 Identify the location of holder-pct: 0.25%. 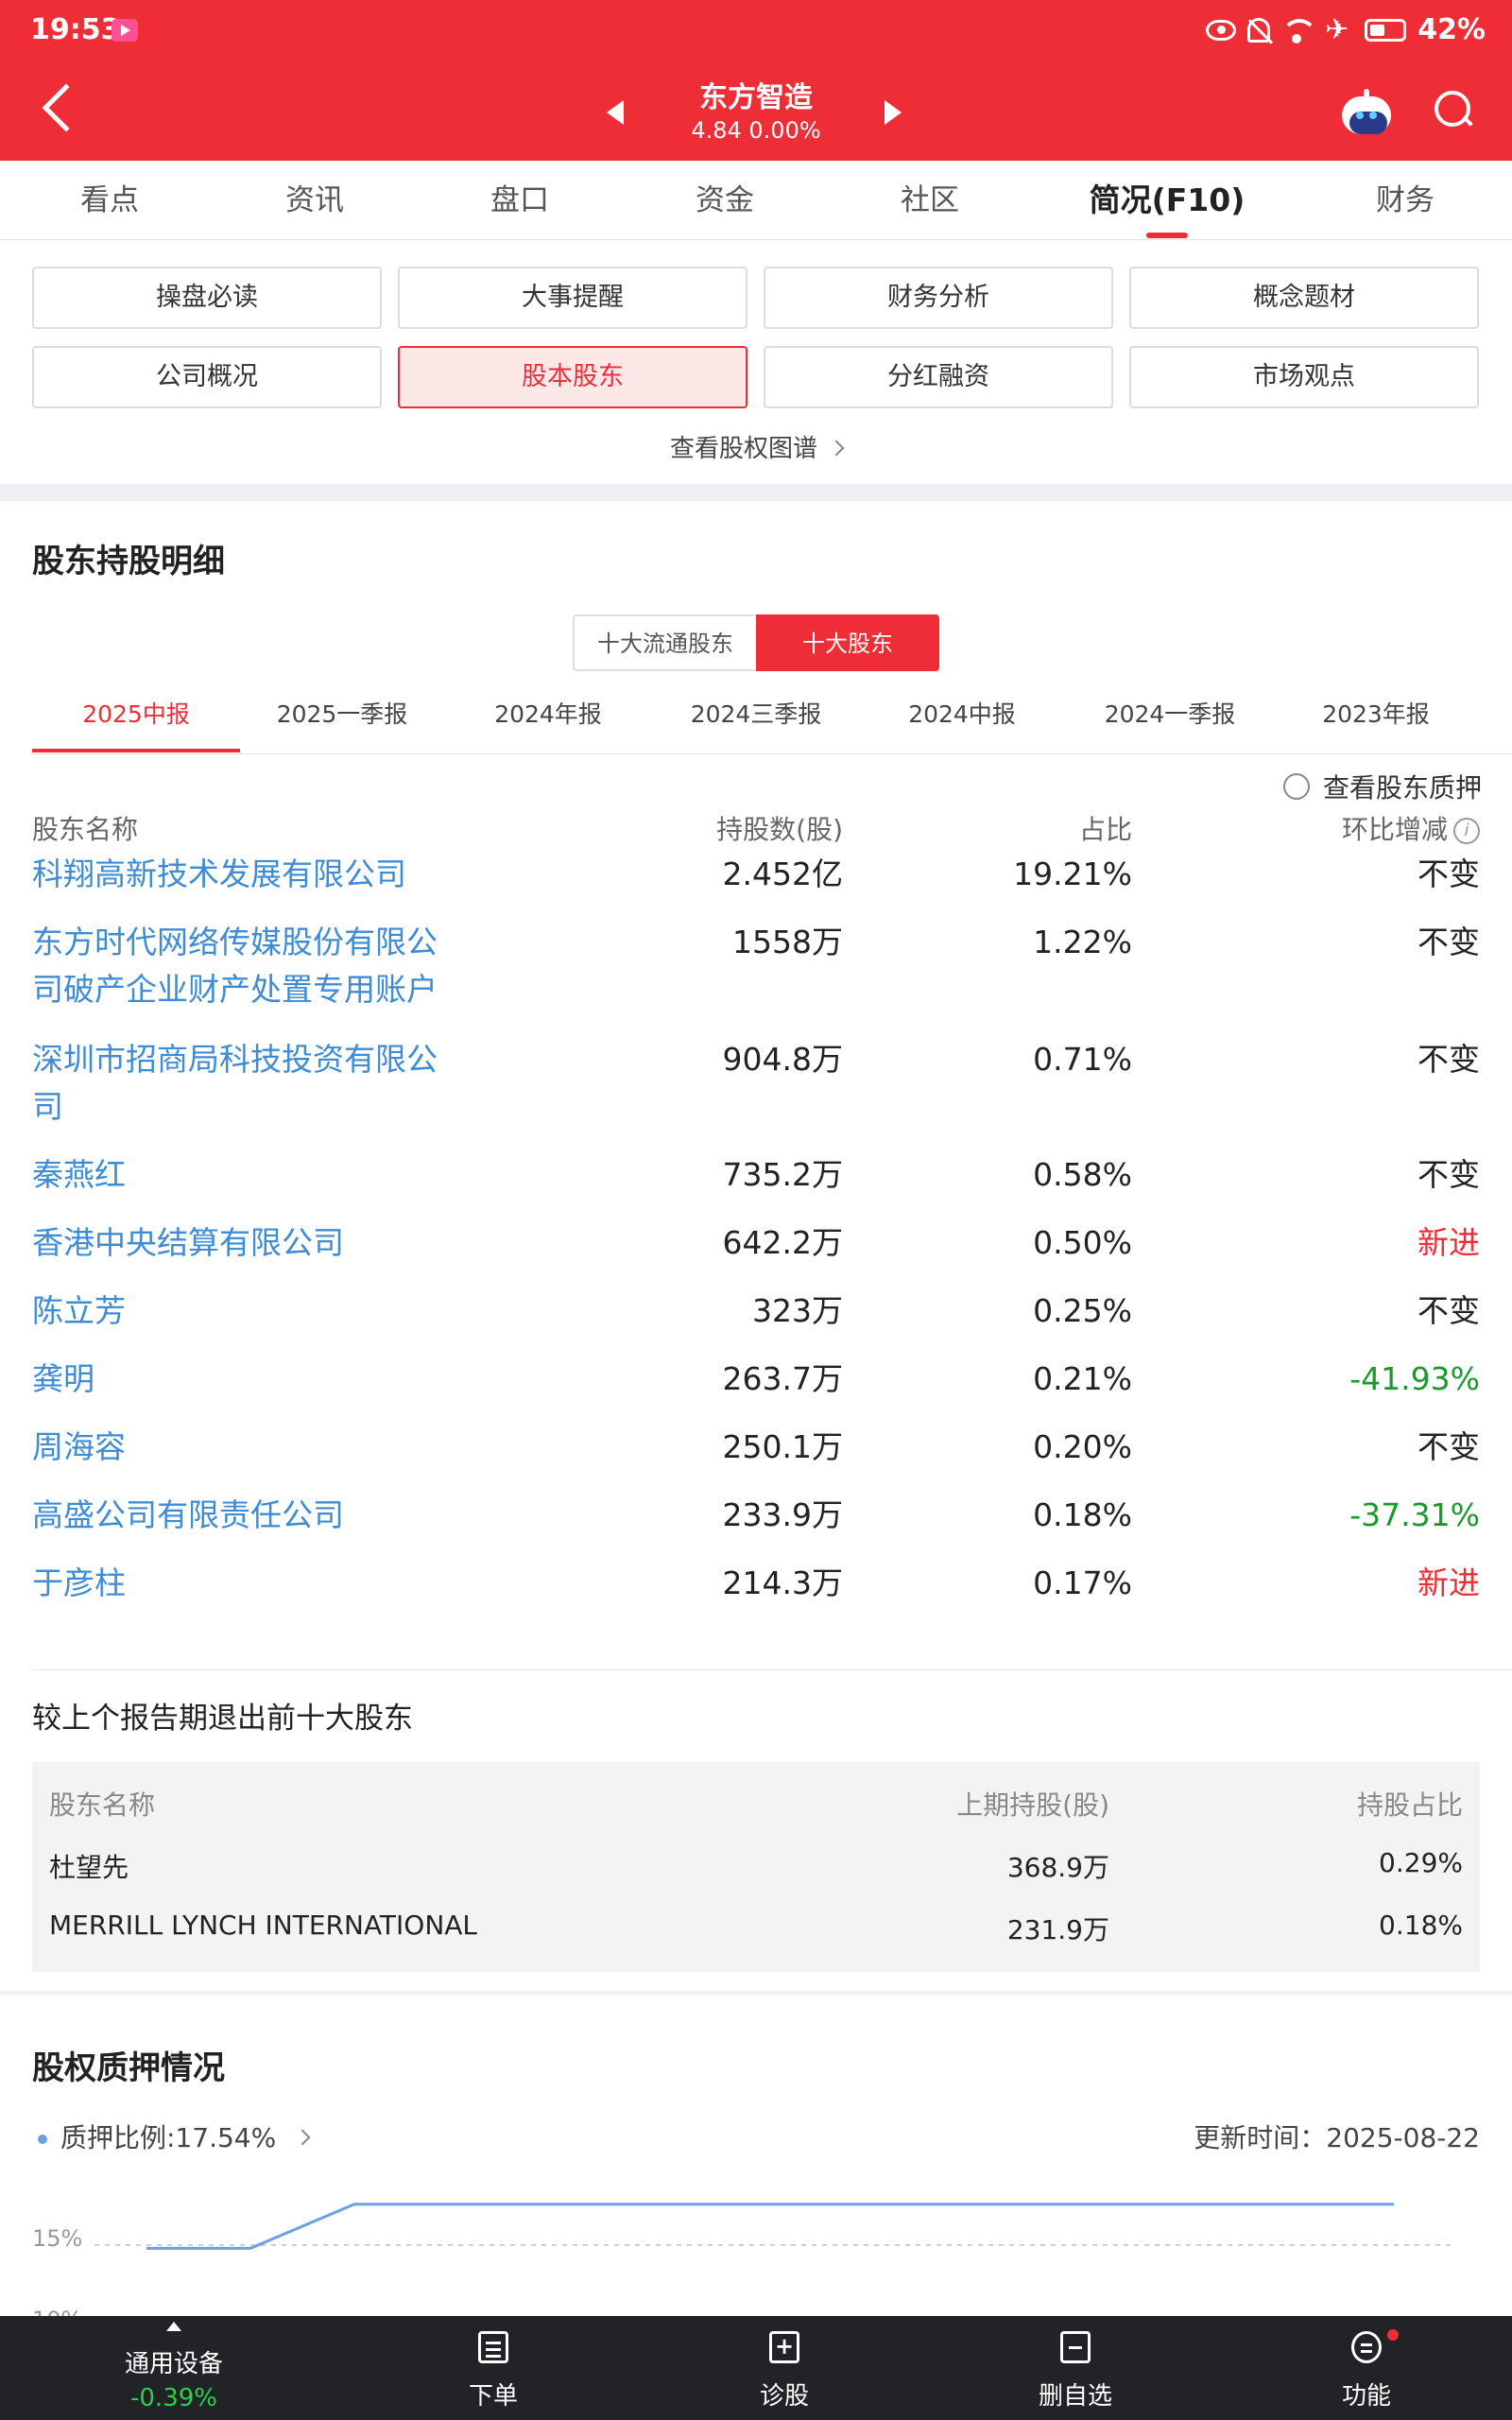
(1082, 1310).